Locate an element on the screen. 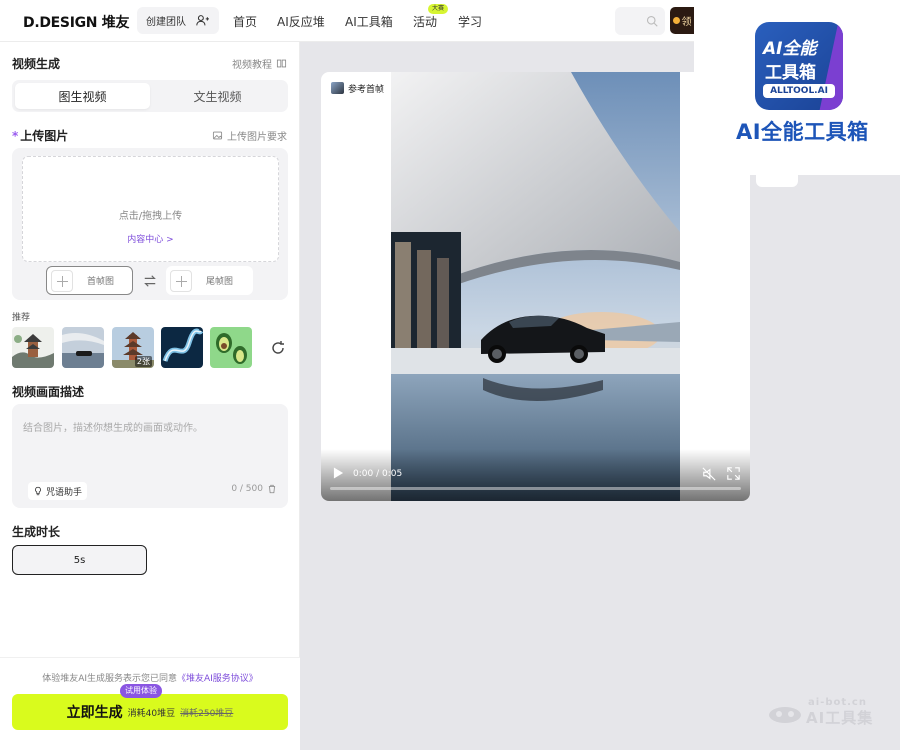 The width and height of the screenshot is (900, 750). contest-badge: 大赛 is located at coordinates (438, 9).